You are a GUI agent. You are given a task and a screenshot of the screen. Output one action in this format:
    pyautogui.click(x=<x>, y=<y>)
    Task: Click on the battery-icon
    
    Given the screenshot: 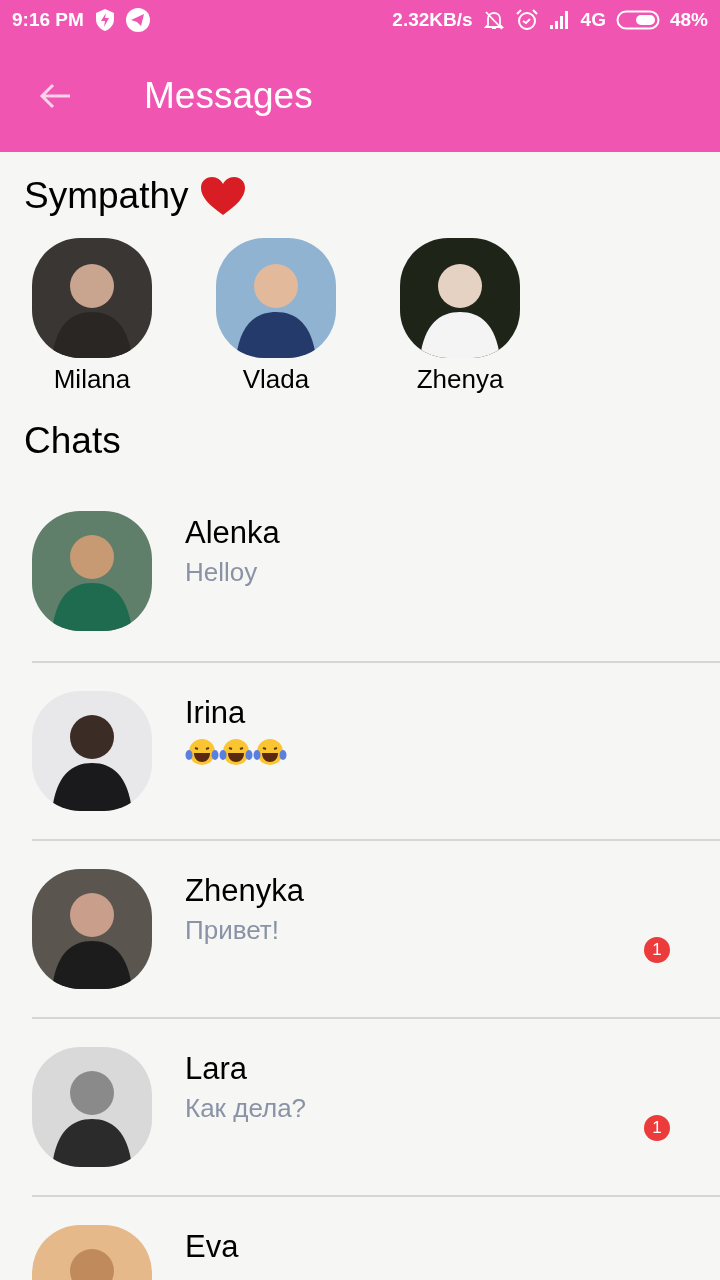 What is the action you would take?
    pyautogui.click(x=637, y=20)
    